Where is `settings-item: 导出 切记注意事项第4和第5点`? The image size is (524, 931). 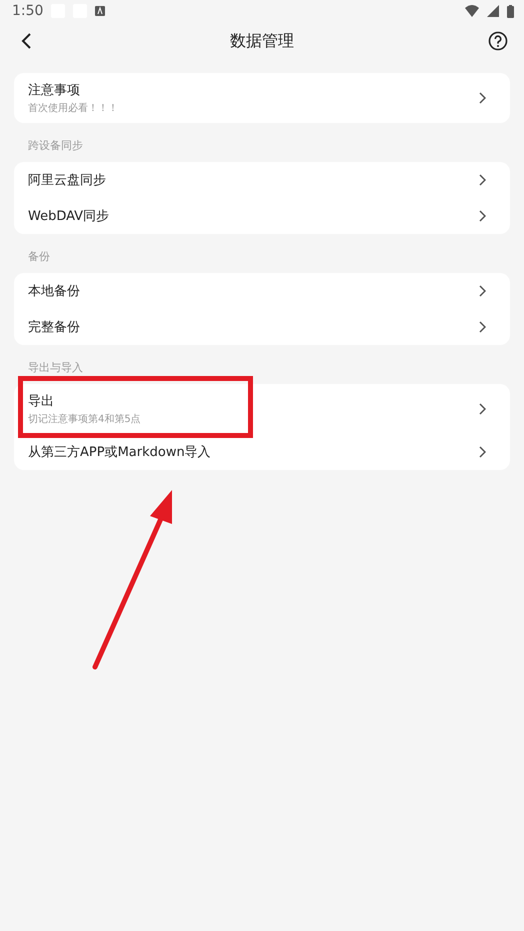 settings-item: 导出 切记注意事项第4和第5点 is located at coordinates (262, 409).